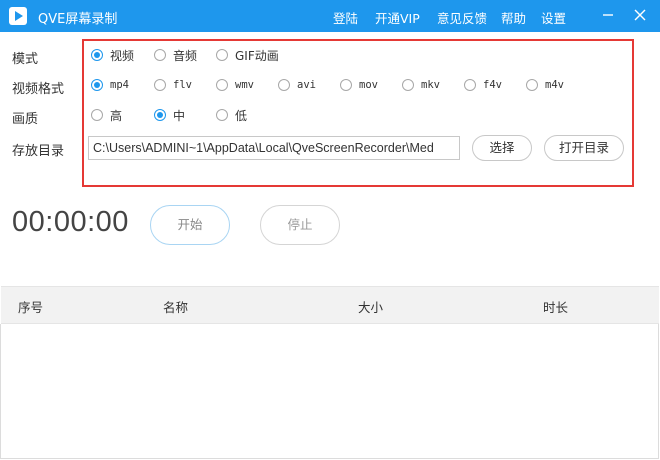 This screenshot has width=660, height=460. I want to click on column-header-name: 名称, so click(175, 306).